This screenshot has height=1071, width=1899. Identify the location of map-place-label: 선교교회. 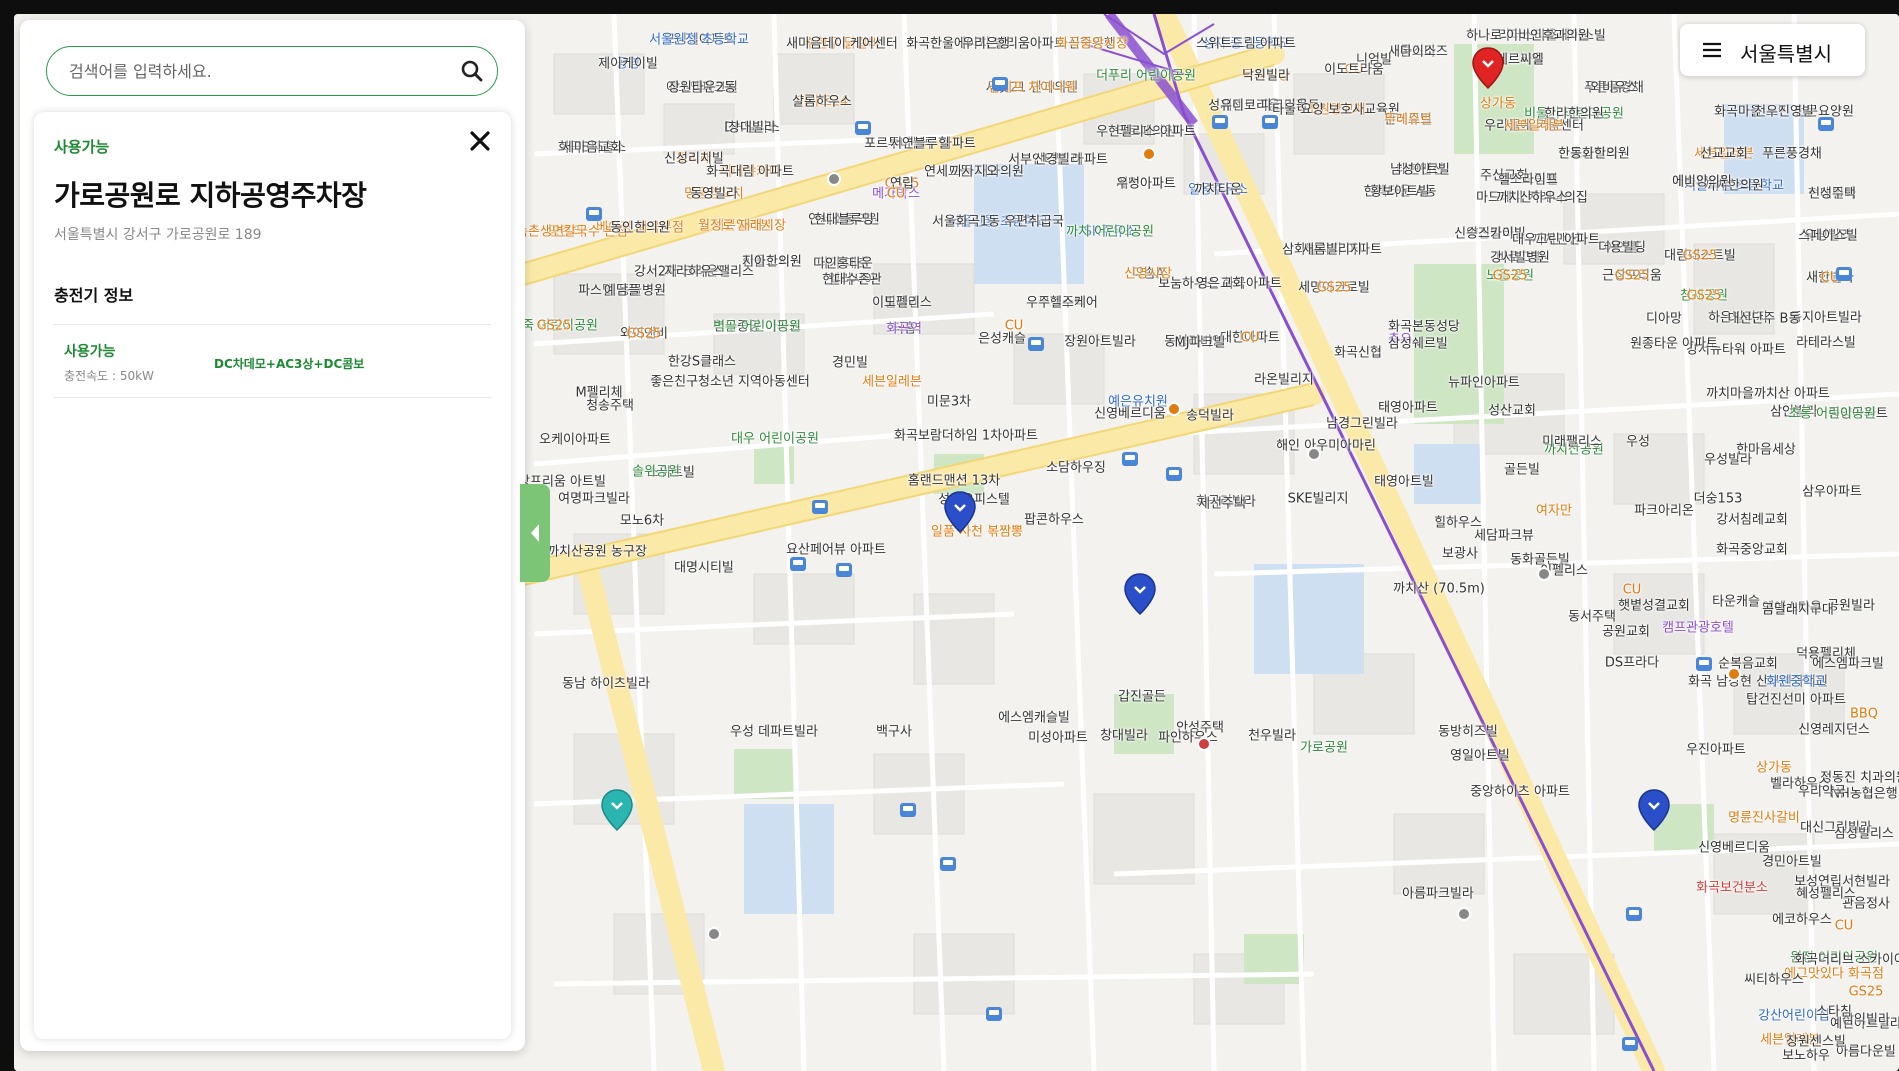
(1724, 154).